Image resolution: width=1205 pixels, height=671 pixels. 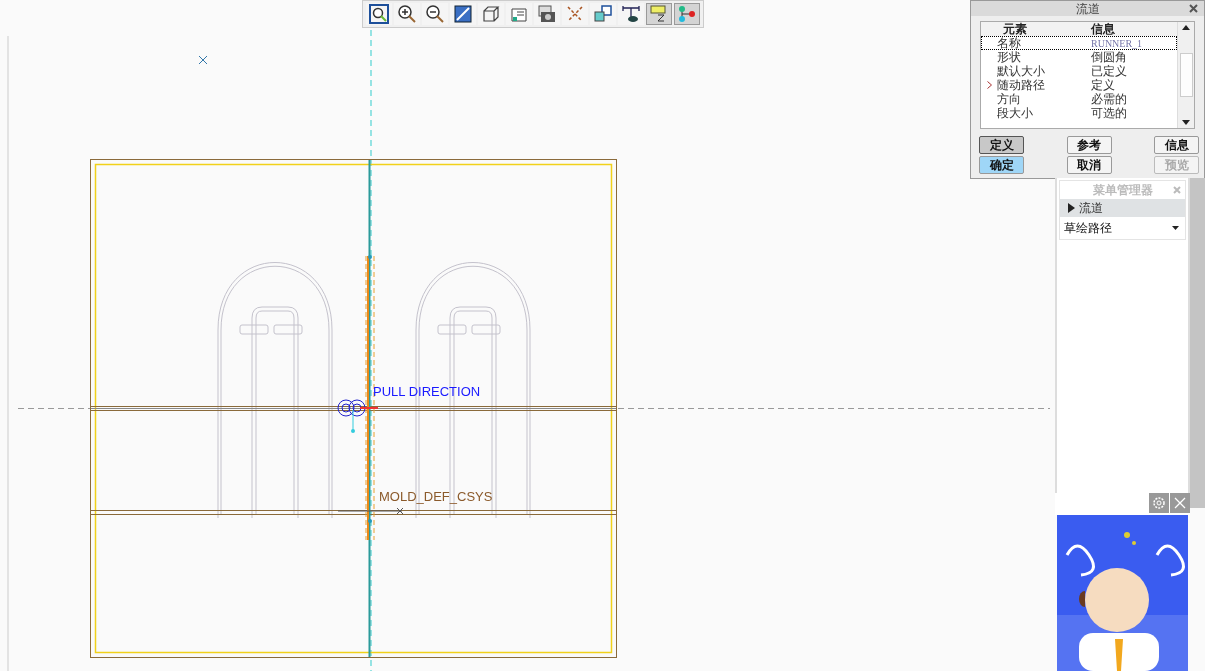 I want to click on element-info: 已定义, so click(x=1108, y=71).